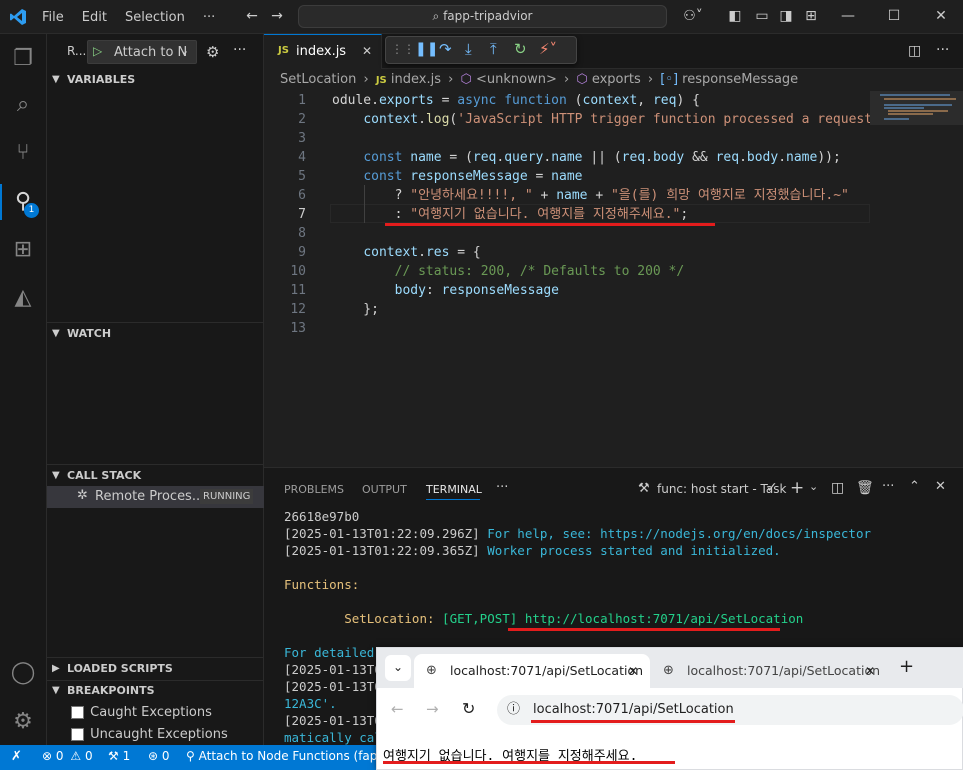 Image resolution: width=963 pixels, height=770 pixels. What do you see at coordinates (454, 489) in the screenshot?
I see `tab-terminal: TERMINAL` at bounding box center [454, 489].